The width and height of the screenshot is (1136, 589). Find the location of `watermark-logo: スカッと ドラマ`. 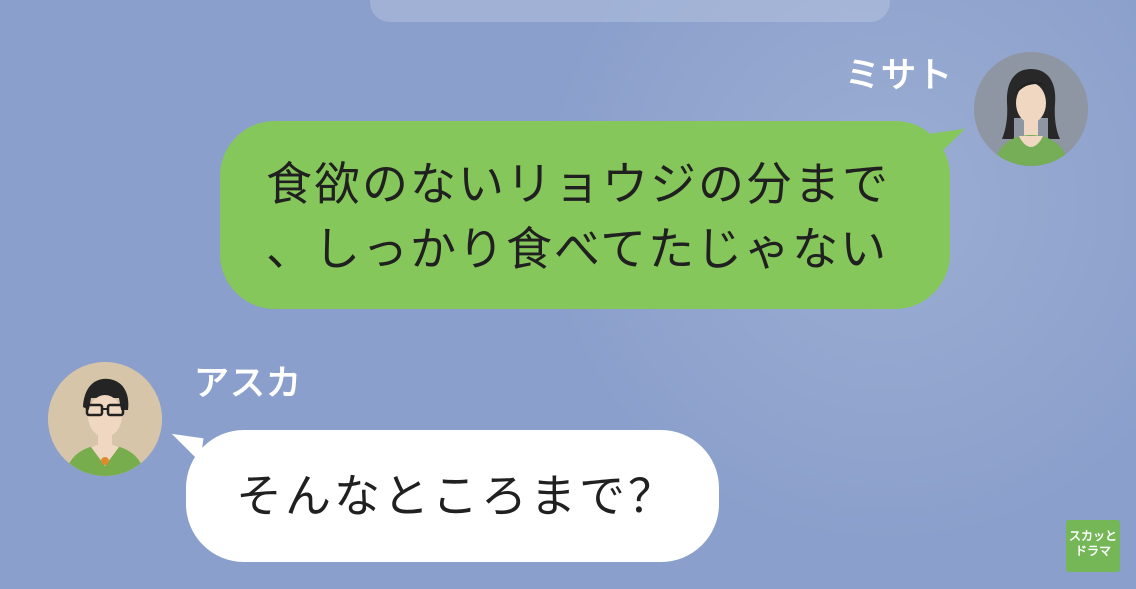

watermark-logo: スカッと ドラマ is located at coordinates (1093, 546).